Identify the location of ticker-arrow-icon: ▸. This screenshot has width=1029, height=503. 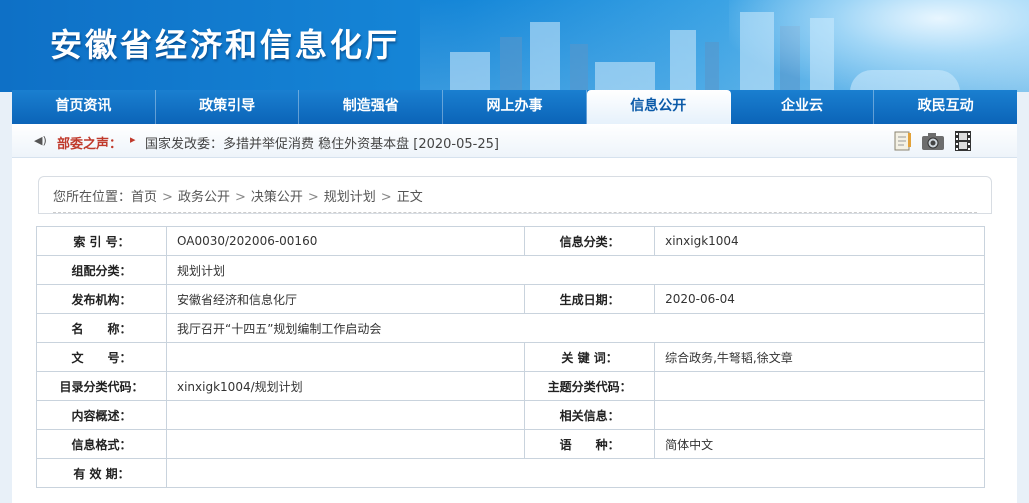
(133, 139).